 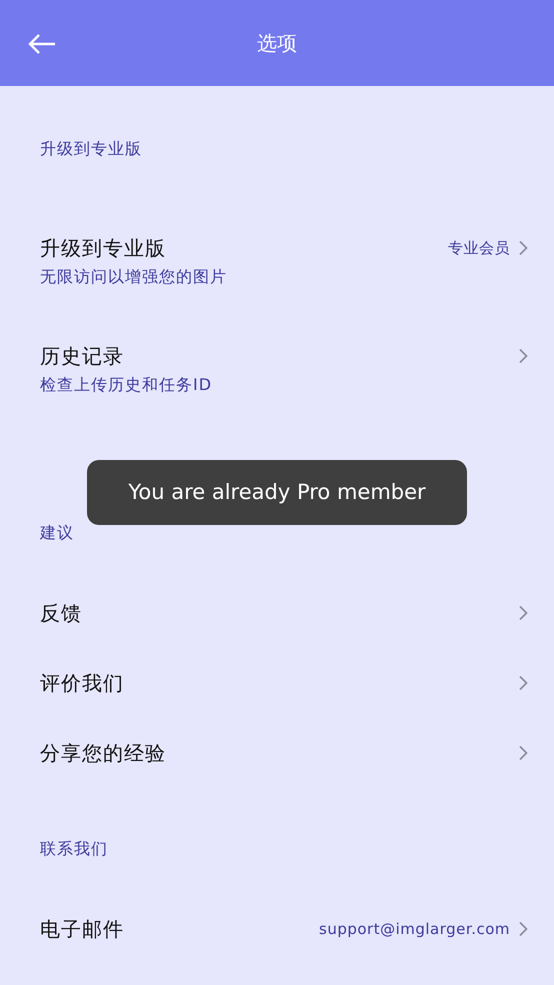 What do you see at coordinates (103, 753) in the screenshot?
I see `item-title: 分享您的经验` at bounding box center [103, 753].